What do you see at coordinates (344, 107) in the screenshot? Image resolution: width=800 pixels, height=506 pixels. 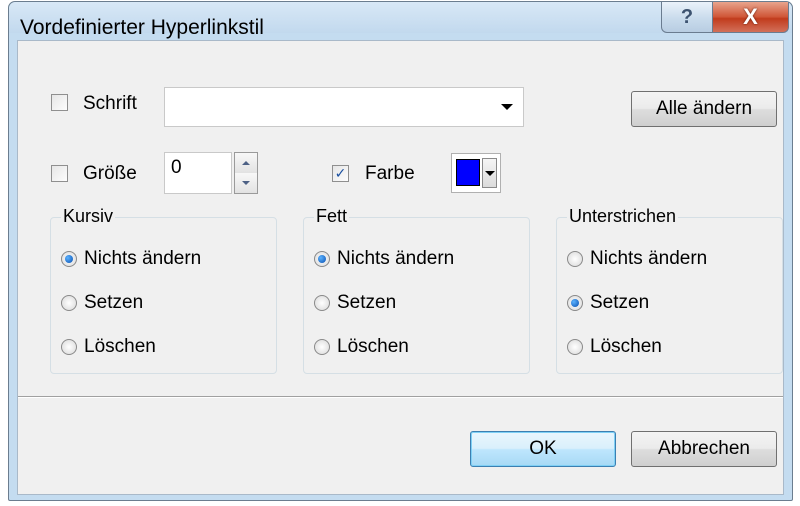 I see `font-combobox` at bounding box center [344, 107].